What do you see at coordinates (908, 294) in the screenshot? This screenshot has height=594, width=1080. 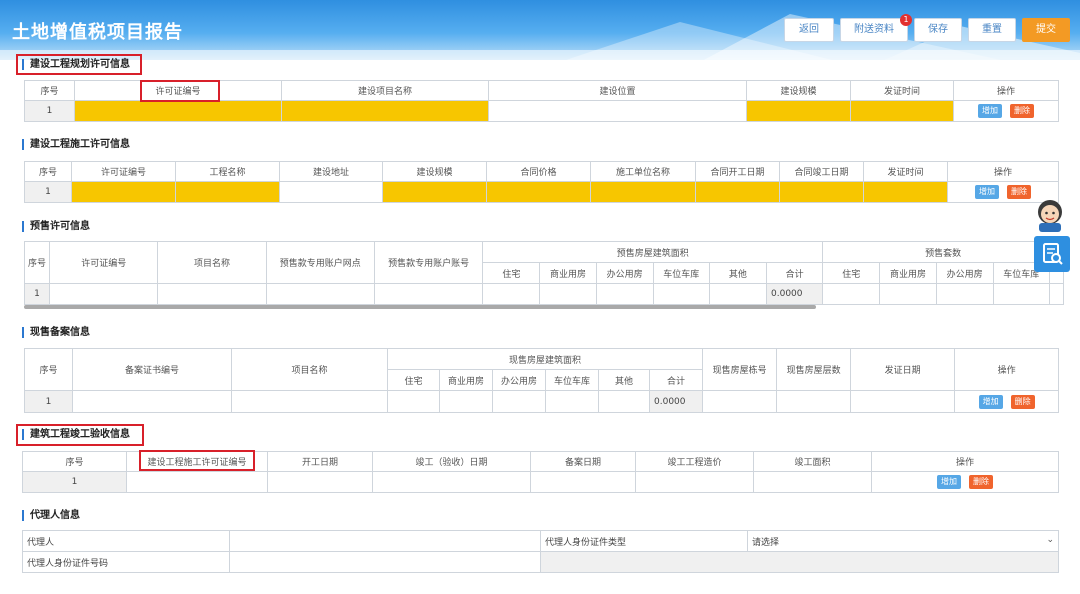 I see `commercial-count-input` at bounding box center [908, 294].